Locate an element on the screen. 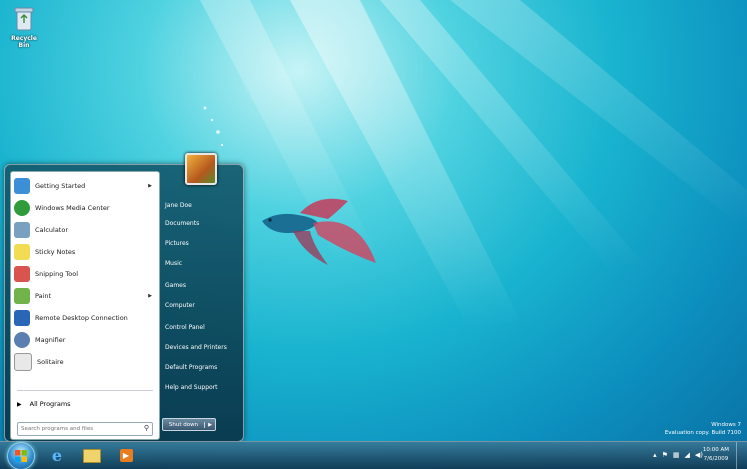 The image size is (747, 469). betta-fish-image is located at coordinates (319, 231).